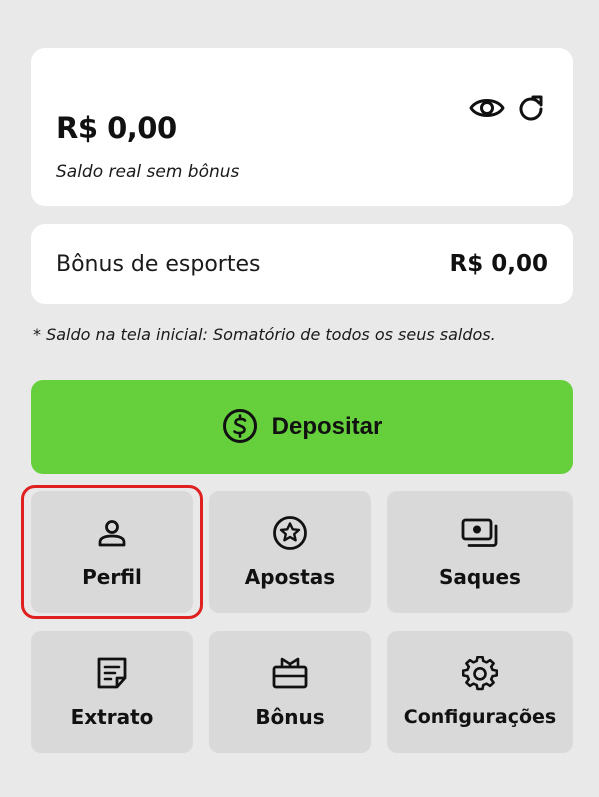  I want to click on menu-item-apostas: Apostas, so click(290, 552).